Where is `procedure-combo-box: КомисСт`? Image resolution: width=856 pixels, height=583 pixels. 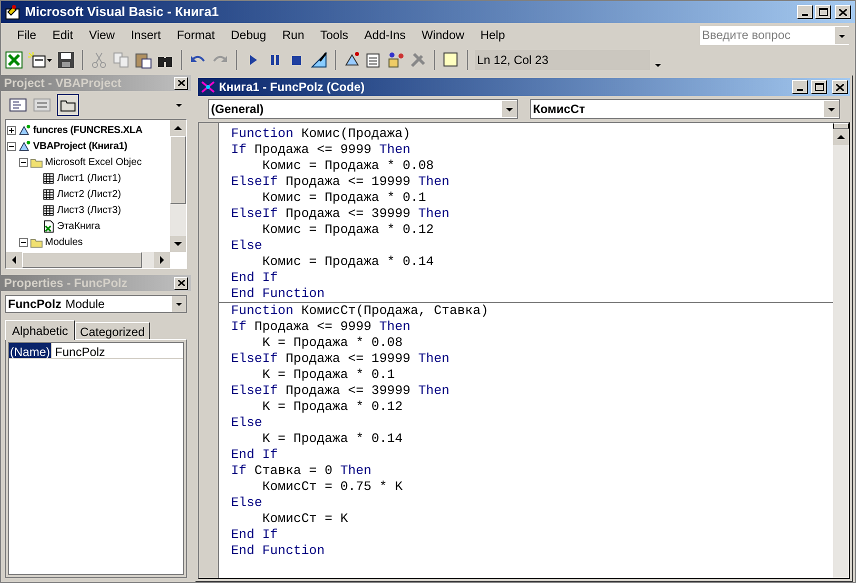
procedure-combo-box: КомисСт is located at coordinates (685, 109).